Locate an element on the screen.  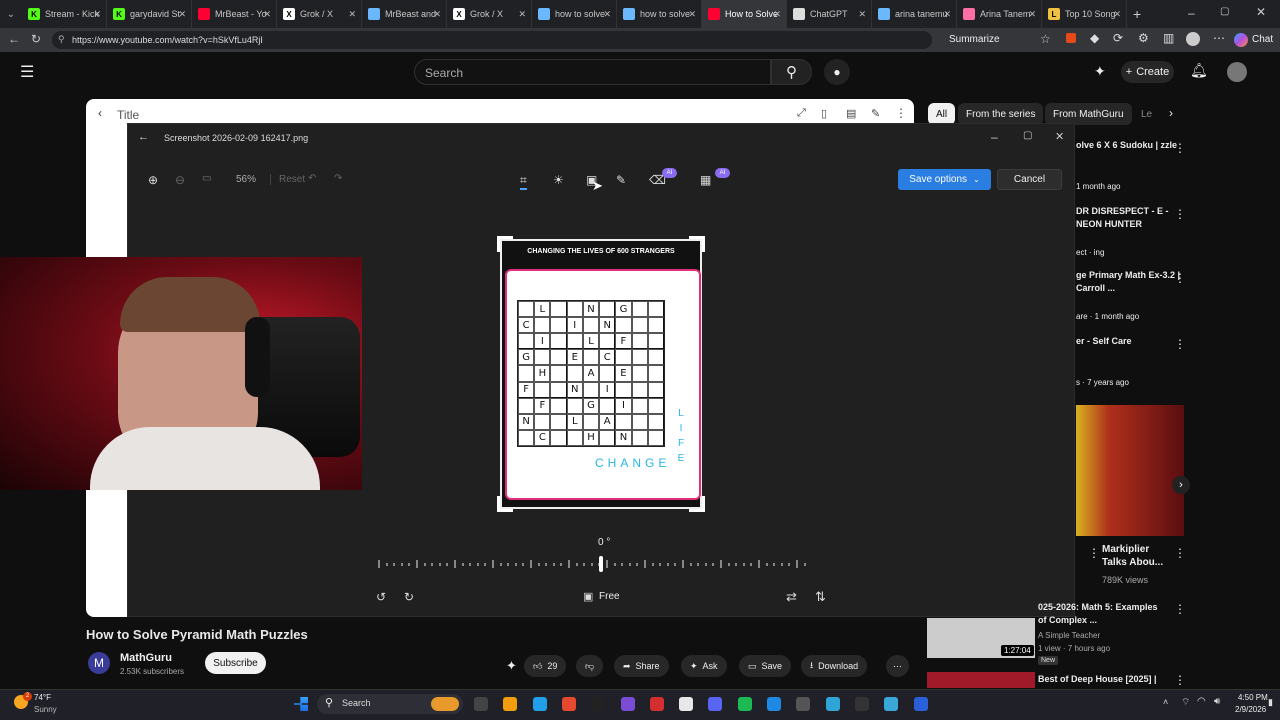
fit-icon: ▭ is located at coordinates (206, 178).